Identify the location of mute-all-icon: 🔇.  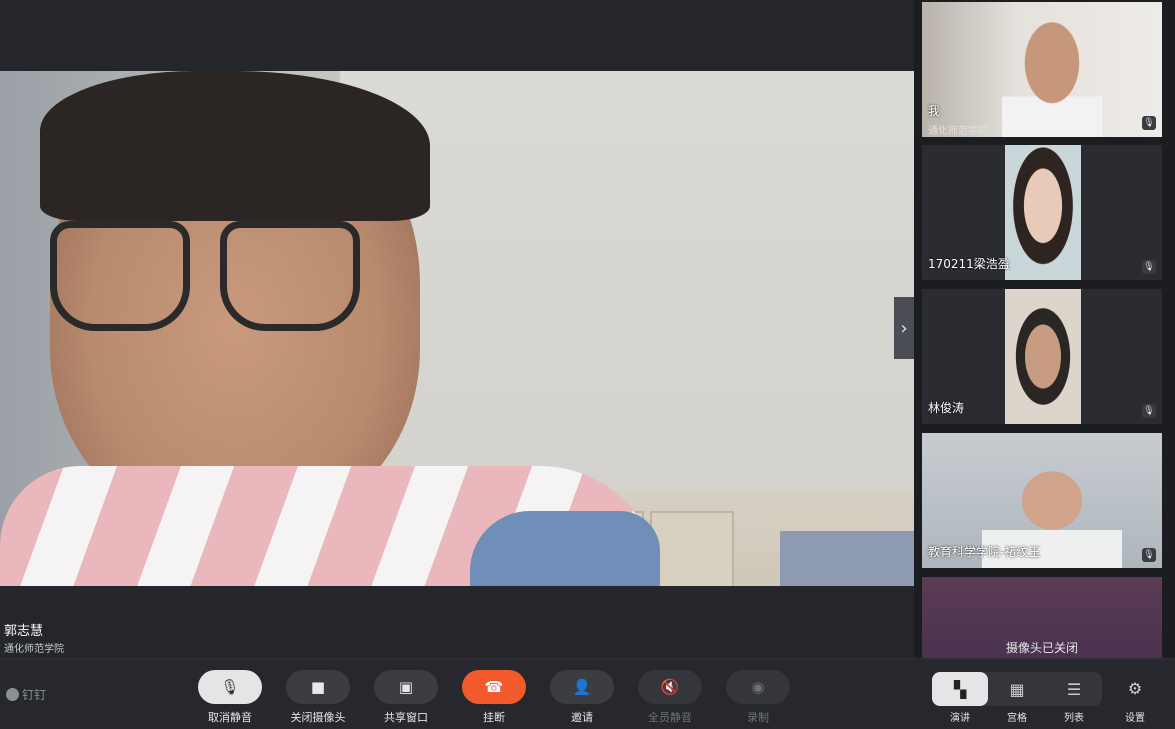
(670, 687).